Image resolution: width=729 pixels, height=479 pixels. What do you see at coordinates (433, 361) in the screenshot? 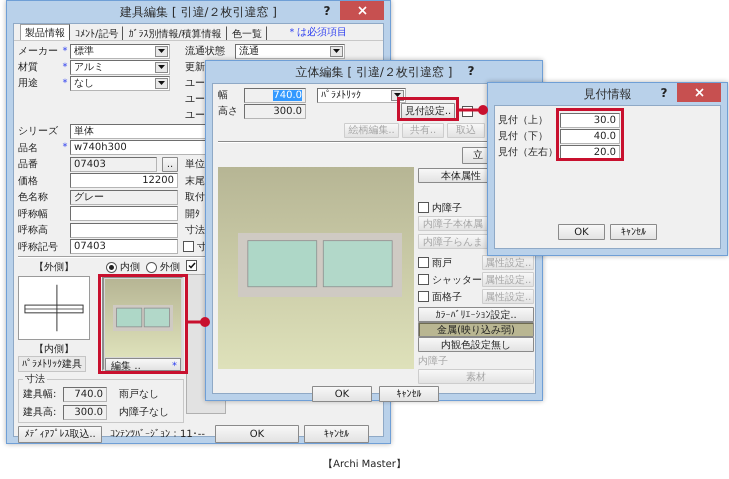
I see `section-label: 内障子` at bounding box center [433, 361].